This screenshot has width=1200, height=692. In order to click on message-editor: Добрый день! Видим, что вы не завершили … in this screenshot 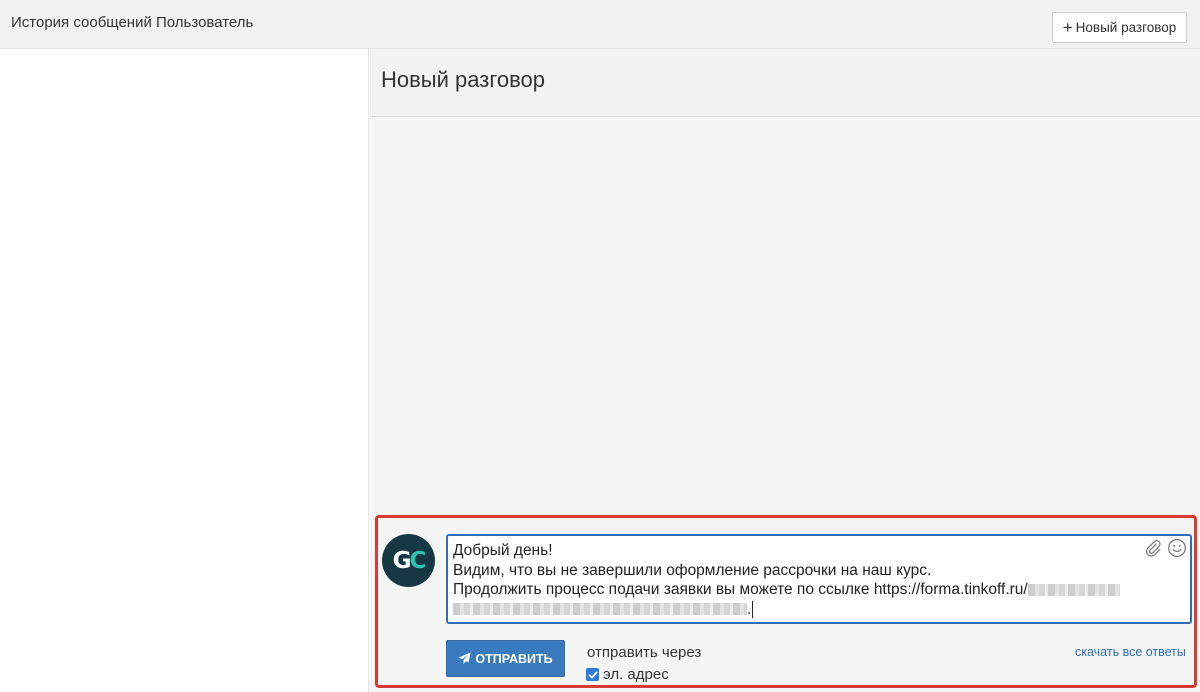, I will do `click(819, 579)`.